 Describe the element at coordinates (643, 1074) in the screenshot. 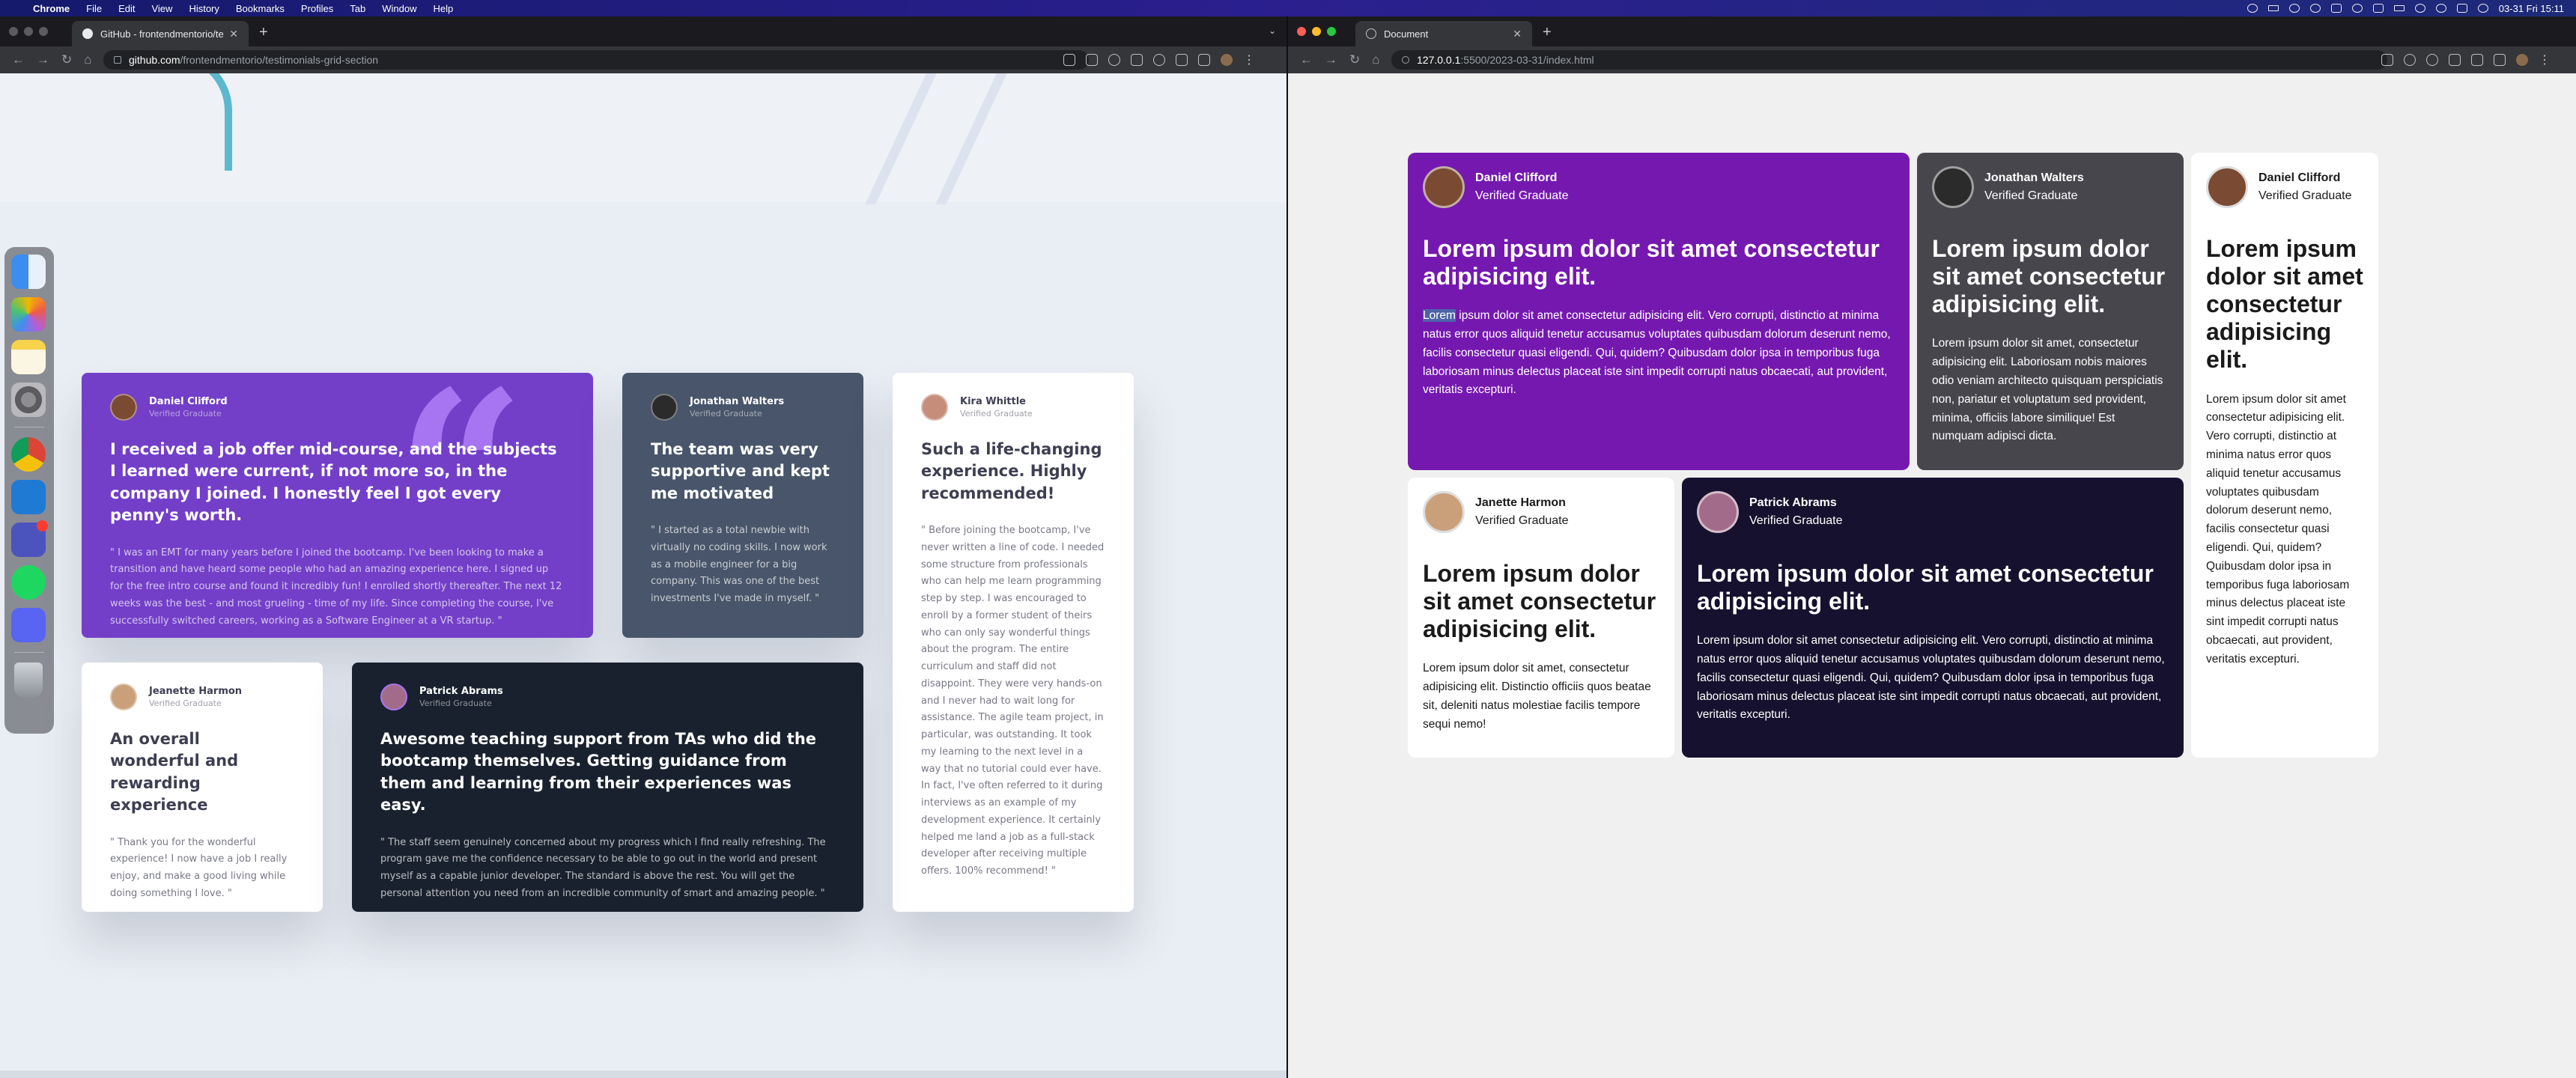

I see `horizontal-scrollbar` at that location.